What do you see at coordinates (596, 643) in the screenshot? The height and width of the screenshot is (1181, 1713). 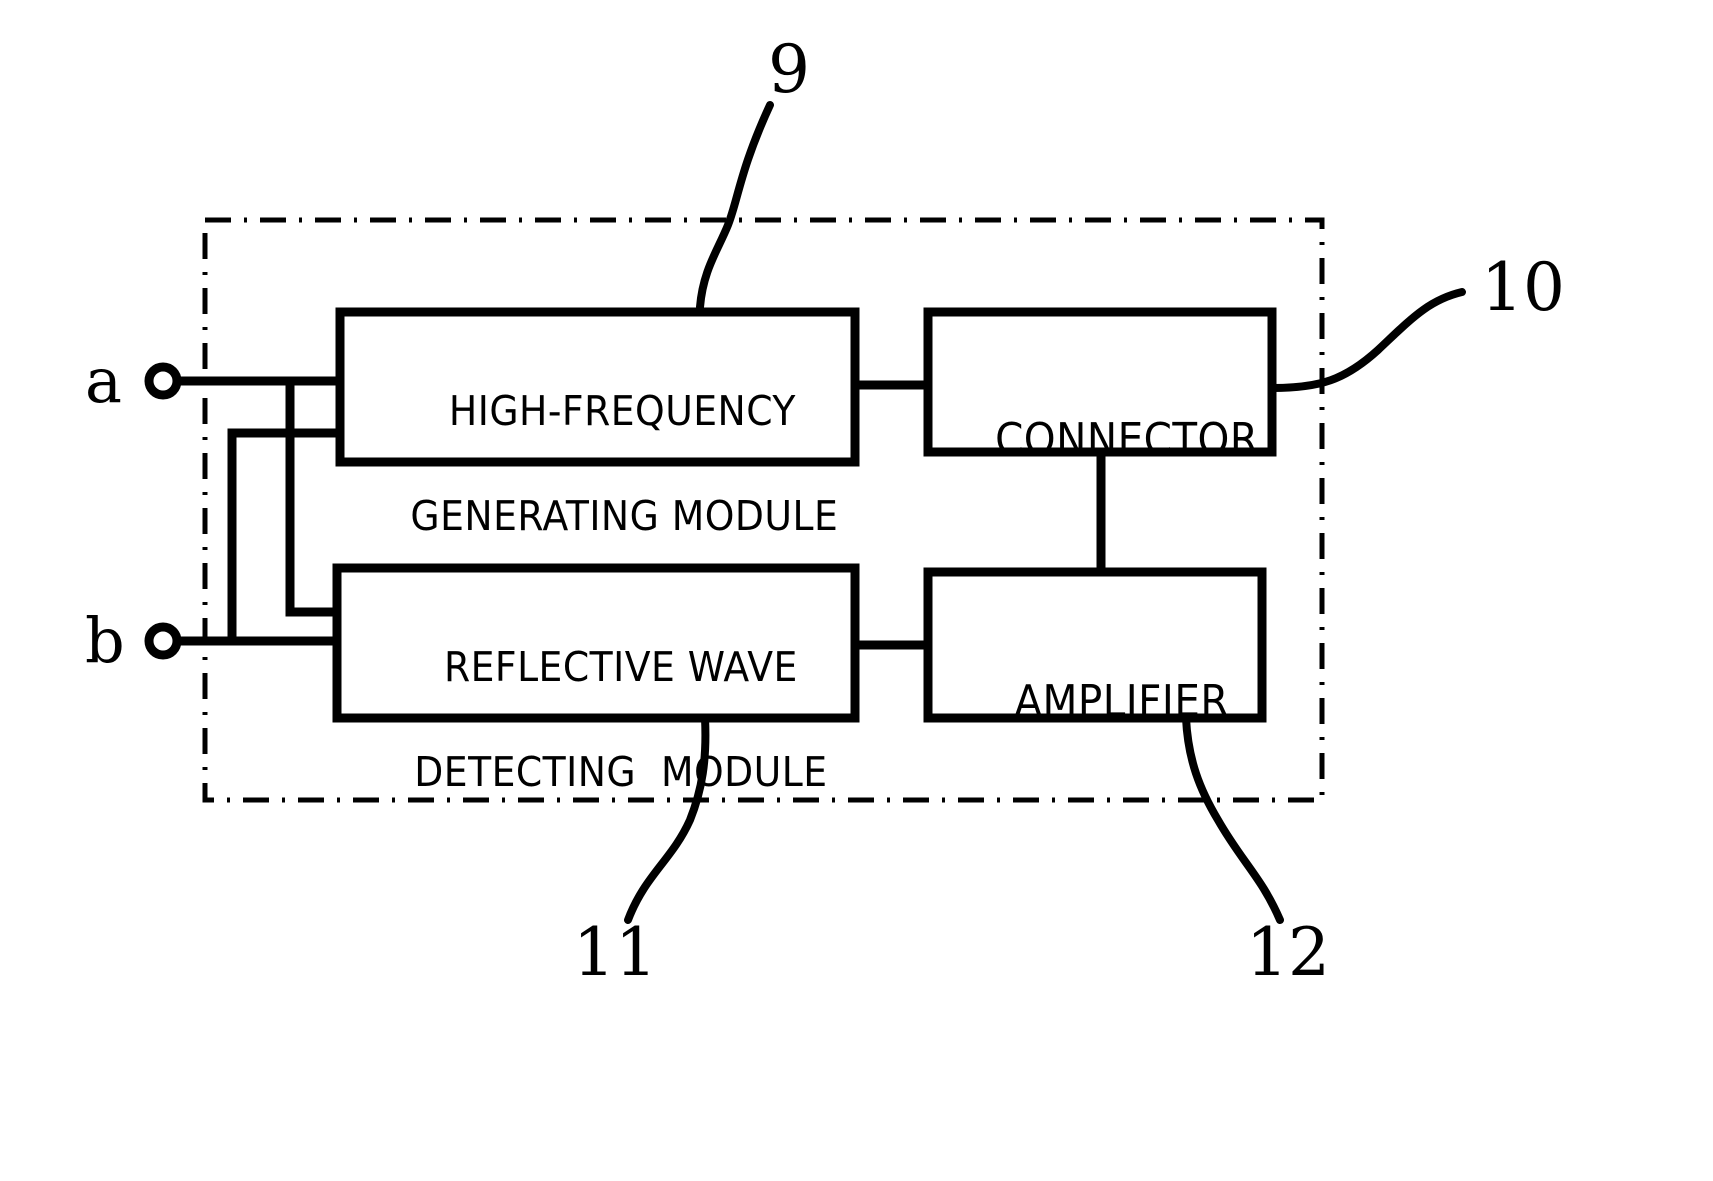 I see `block-reflective-wave-detecting-module` at bounding box center [596, 643].